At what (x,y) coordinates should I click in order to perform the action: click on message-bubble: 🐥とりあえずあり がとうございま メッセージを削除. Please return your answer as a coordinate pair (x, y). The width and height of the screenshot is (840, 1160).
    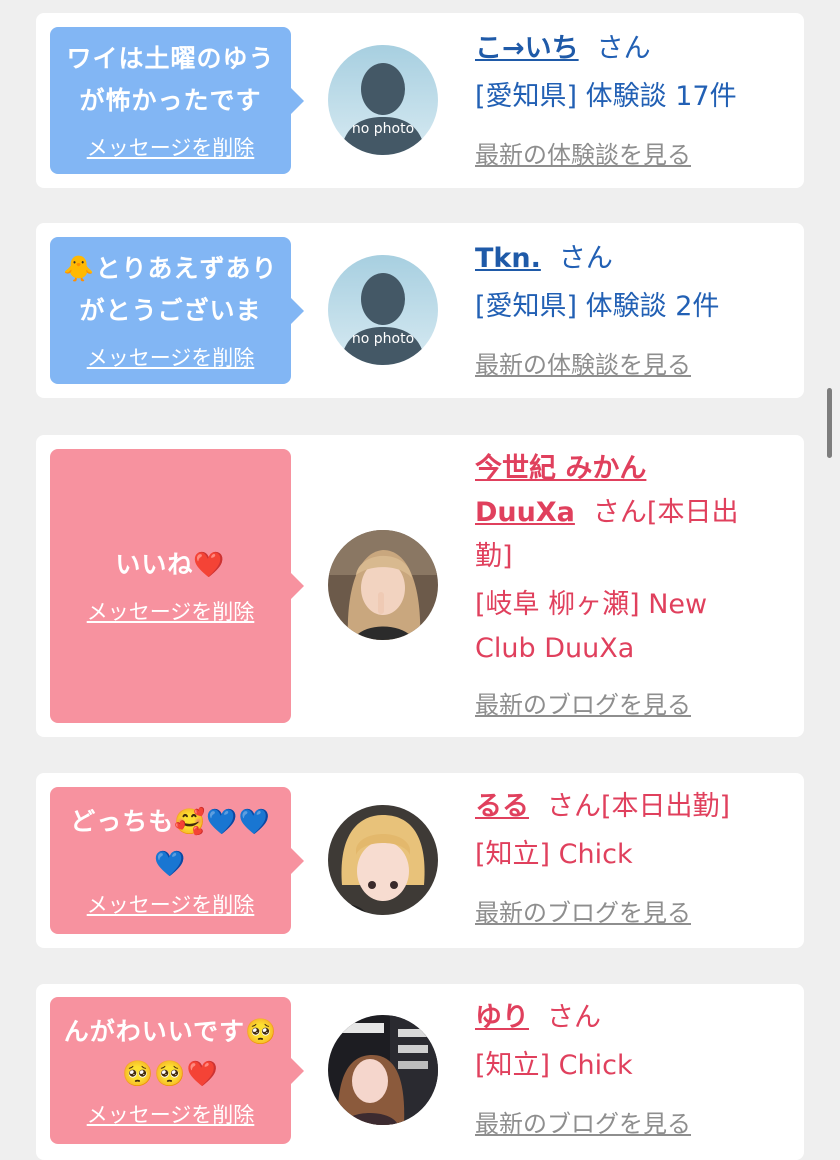
    Looking at the image, I should click on (177, 310).